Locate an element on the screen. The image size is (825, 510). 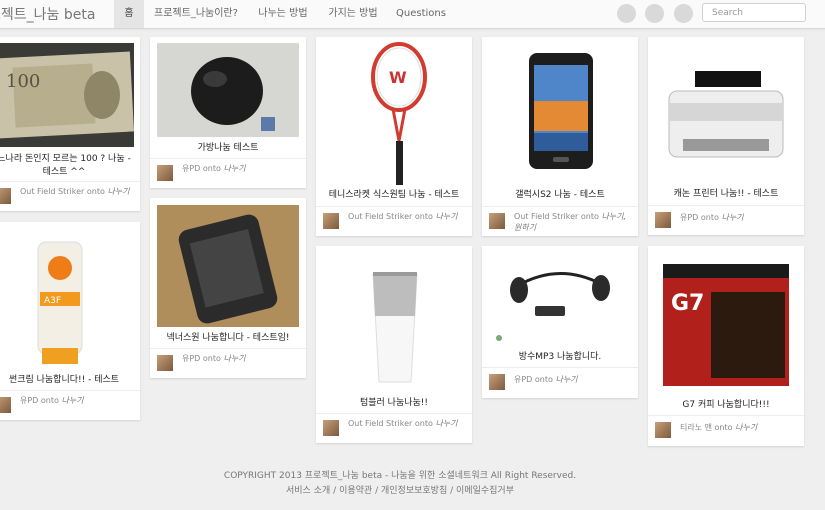
pin-card: A3F 썬크림 나눔합니다!! - 테스트 유PD onto 나누기 is located at coordinates (70, 321).